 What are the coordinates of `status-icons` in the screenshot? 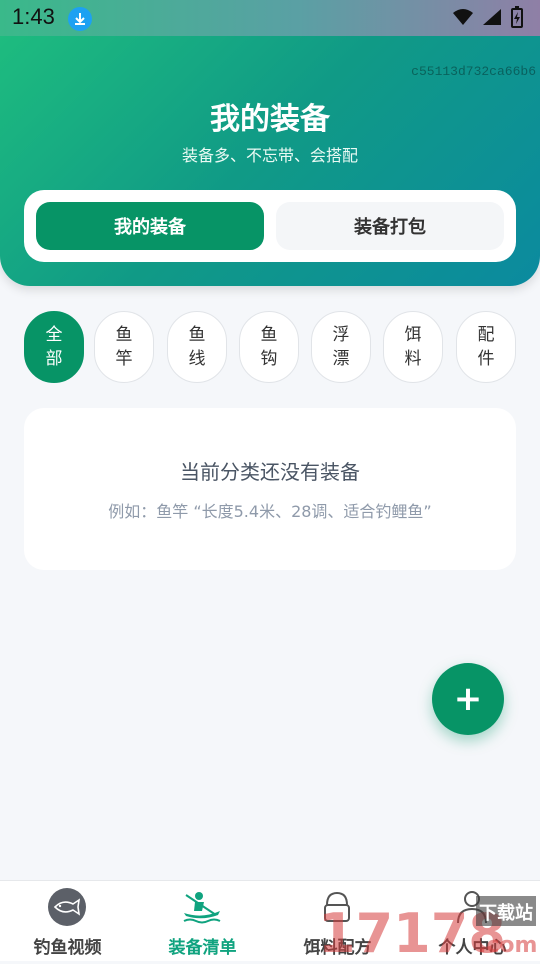 It's located at (488, 17).